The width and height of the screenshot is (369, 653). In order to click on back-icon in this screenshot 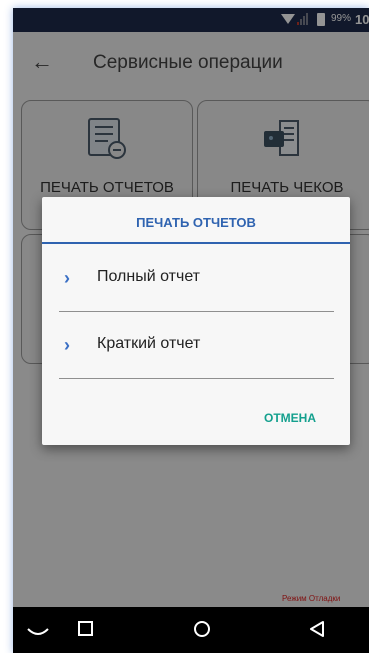, I will do `click(38, 629)`.